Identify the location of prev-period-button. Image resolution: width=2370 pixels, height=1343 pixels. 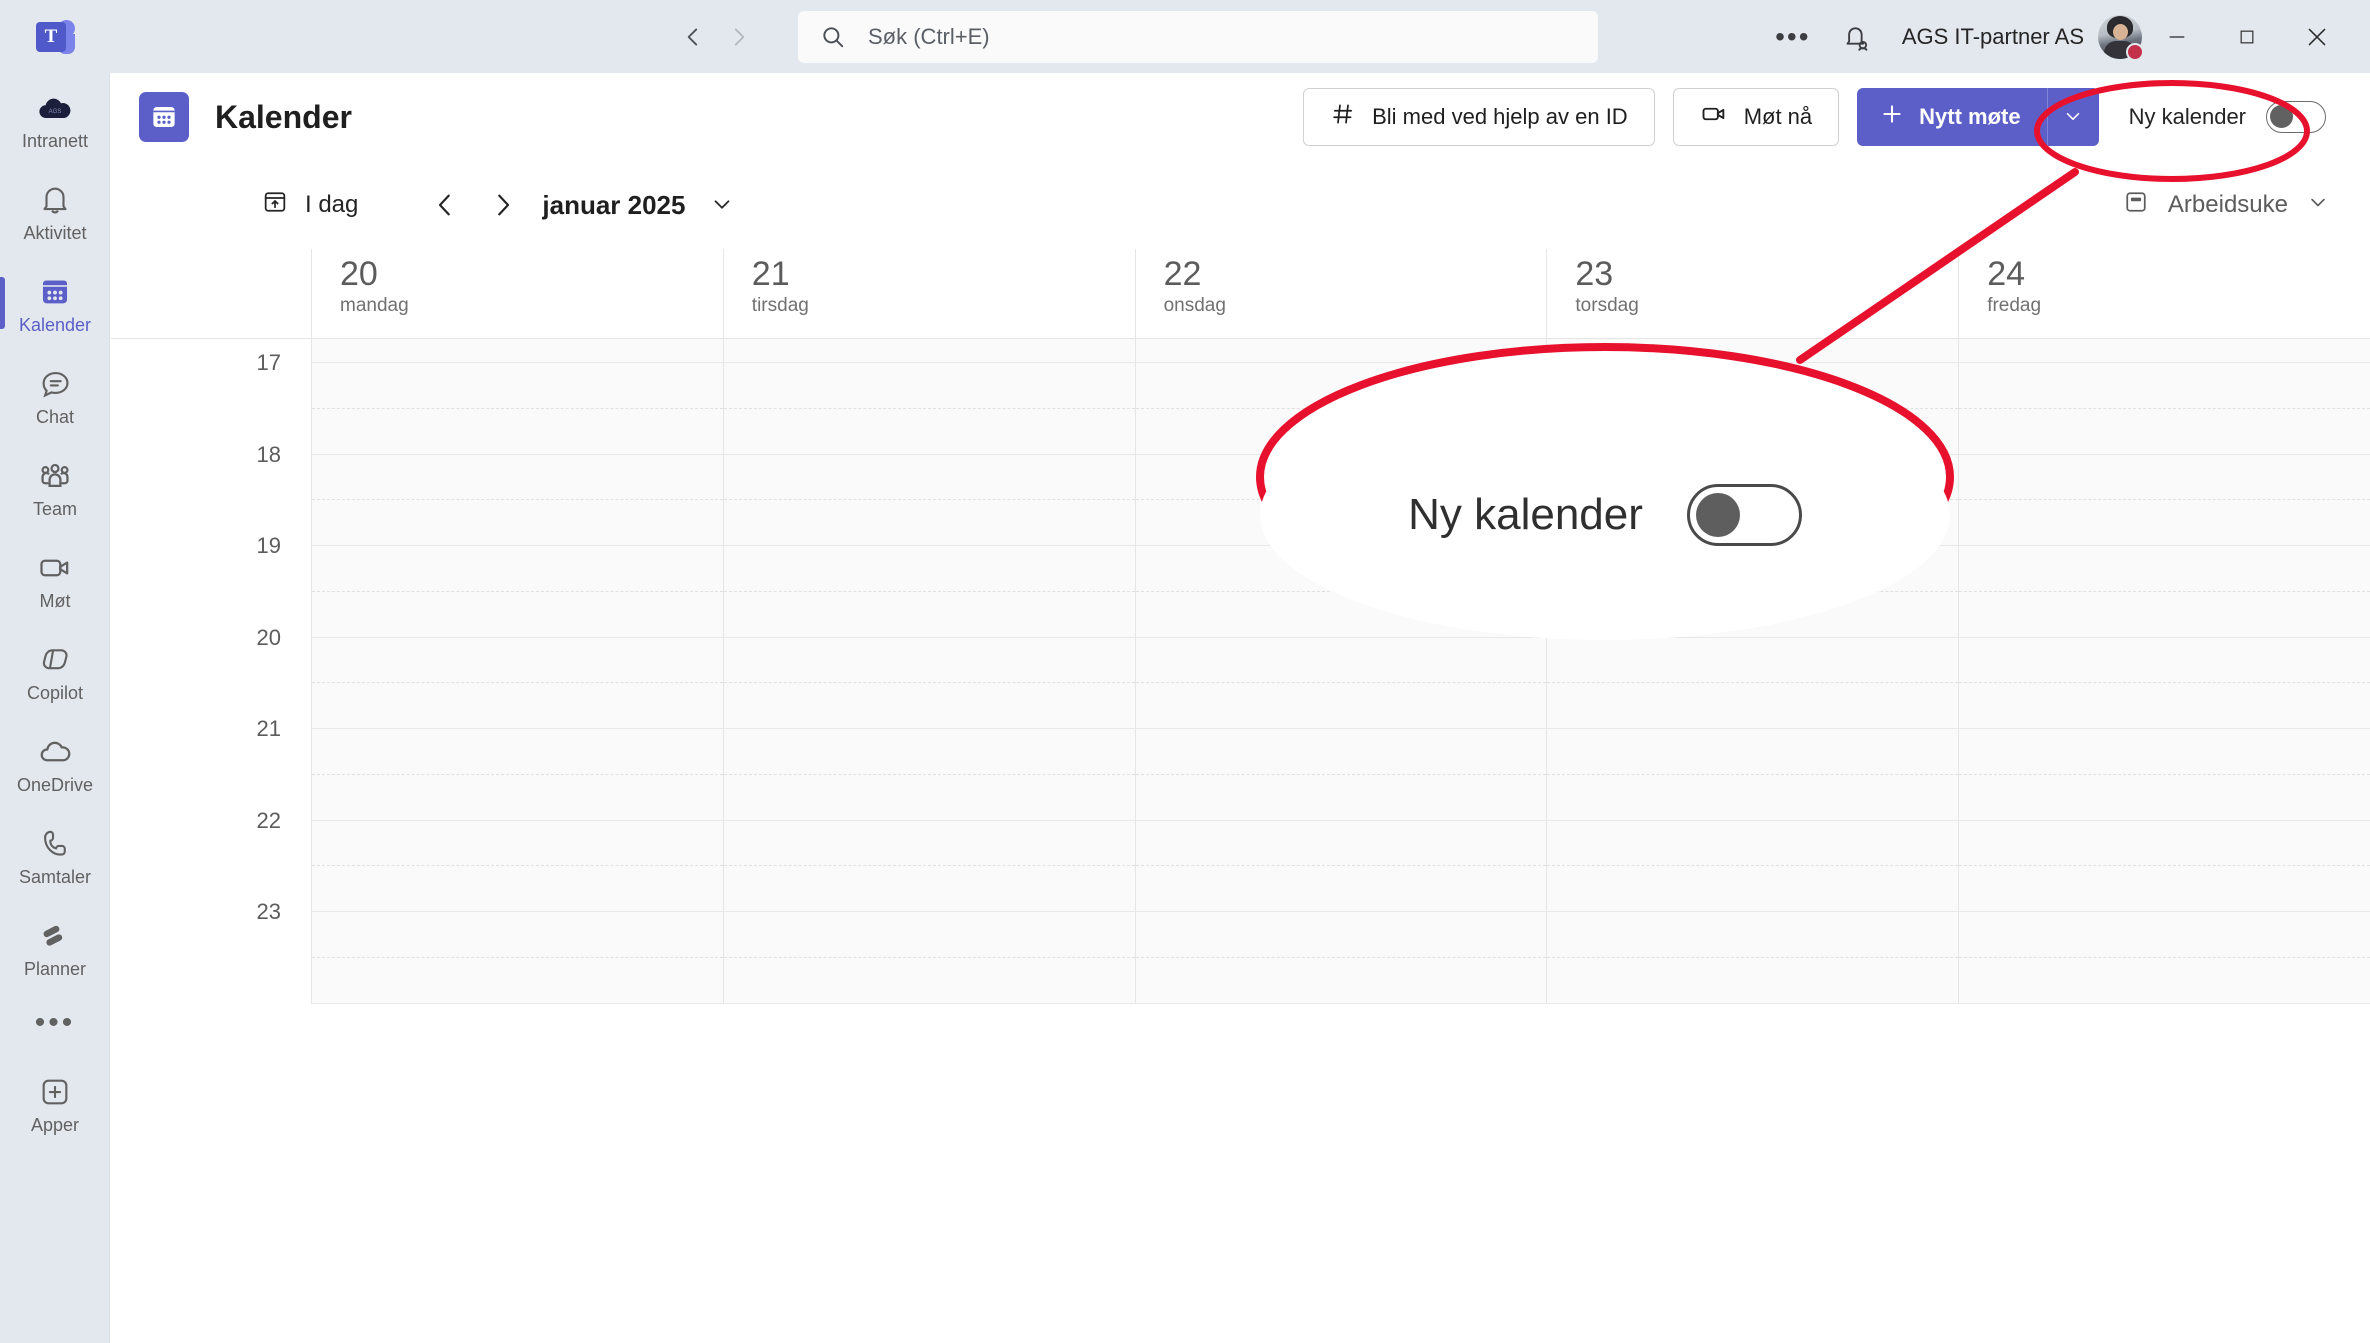
(445, 205).